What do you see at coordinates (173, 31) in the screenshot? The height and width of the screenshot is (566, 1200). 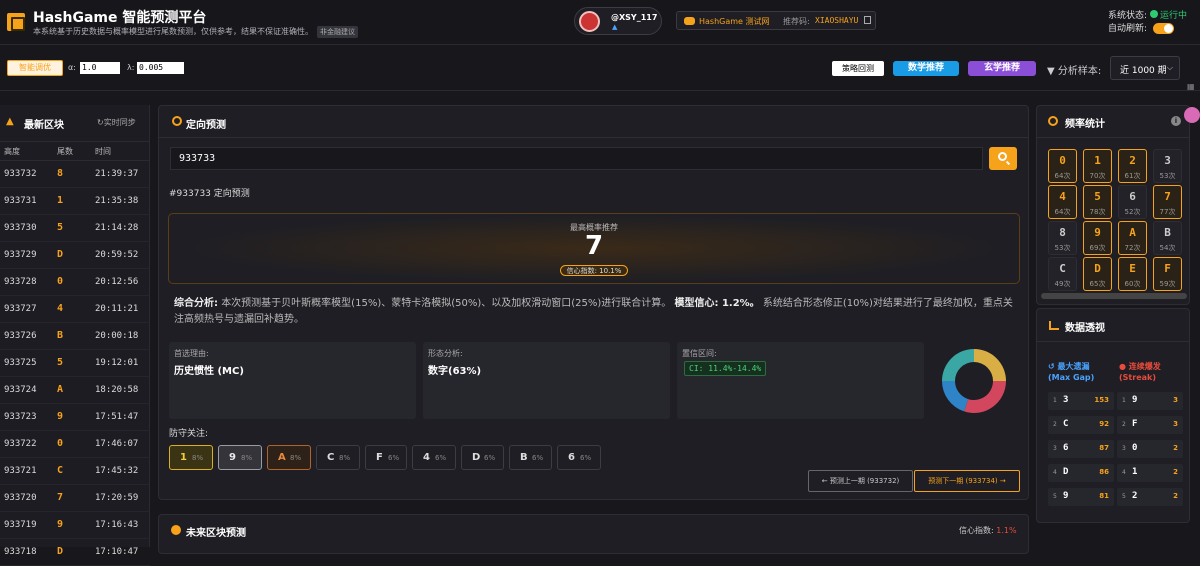 I see `subtitle-text: 本系统基于历史数据与概率模型进行尾数预测，仅供参考，结果不保证准确性。` at bounding box center [173, 31].